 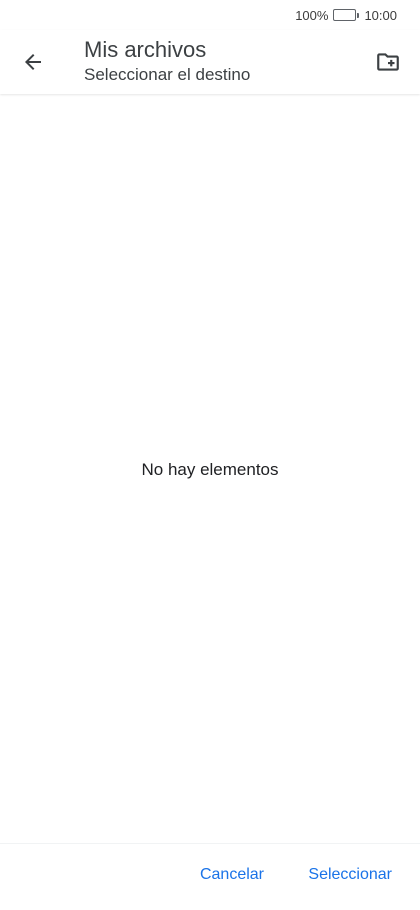 What do you see at coordinates (232, 875) in the screenshot?
I see `cancel-button: Cancelar` at bounding box center [232, 875].